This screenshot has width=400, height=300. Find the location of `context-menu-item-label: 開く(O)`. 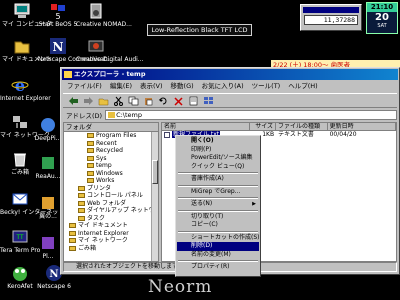

context-menu-item-label: 開く(O) is located at coordinates (202, 140).